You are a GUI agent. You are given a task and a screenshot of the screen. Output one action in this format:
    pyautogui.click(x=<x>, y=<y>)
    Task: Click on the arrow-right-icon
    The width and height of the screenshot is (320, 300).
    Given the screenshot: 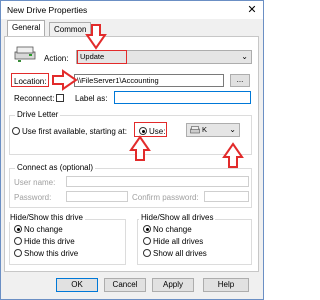 What is the action you would take?
    pyautogui.click(x=65, y=80)
    